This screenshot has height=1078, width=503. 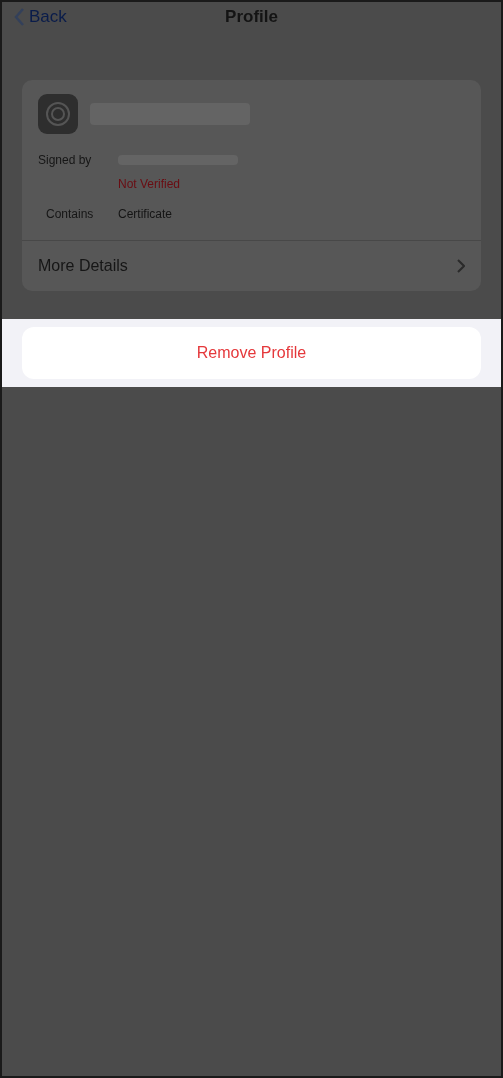 What do you see at coordinates (461, 266) in the screenshot?
I see `chevron-right-icon` at bounding box center [461, 266].